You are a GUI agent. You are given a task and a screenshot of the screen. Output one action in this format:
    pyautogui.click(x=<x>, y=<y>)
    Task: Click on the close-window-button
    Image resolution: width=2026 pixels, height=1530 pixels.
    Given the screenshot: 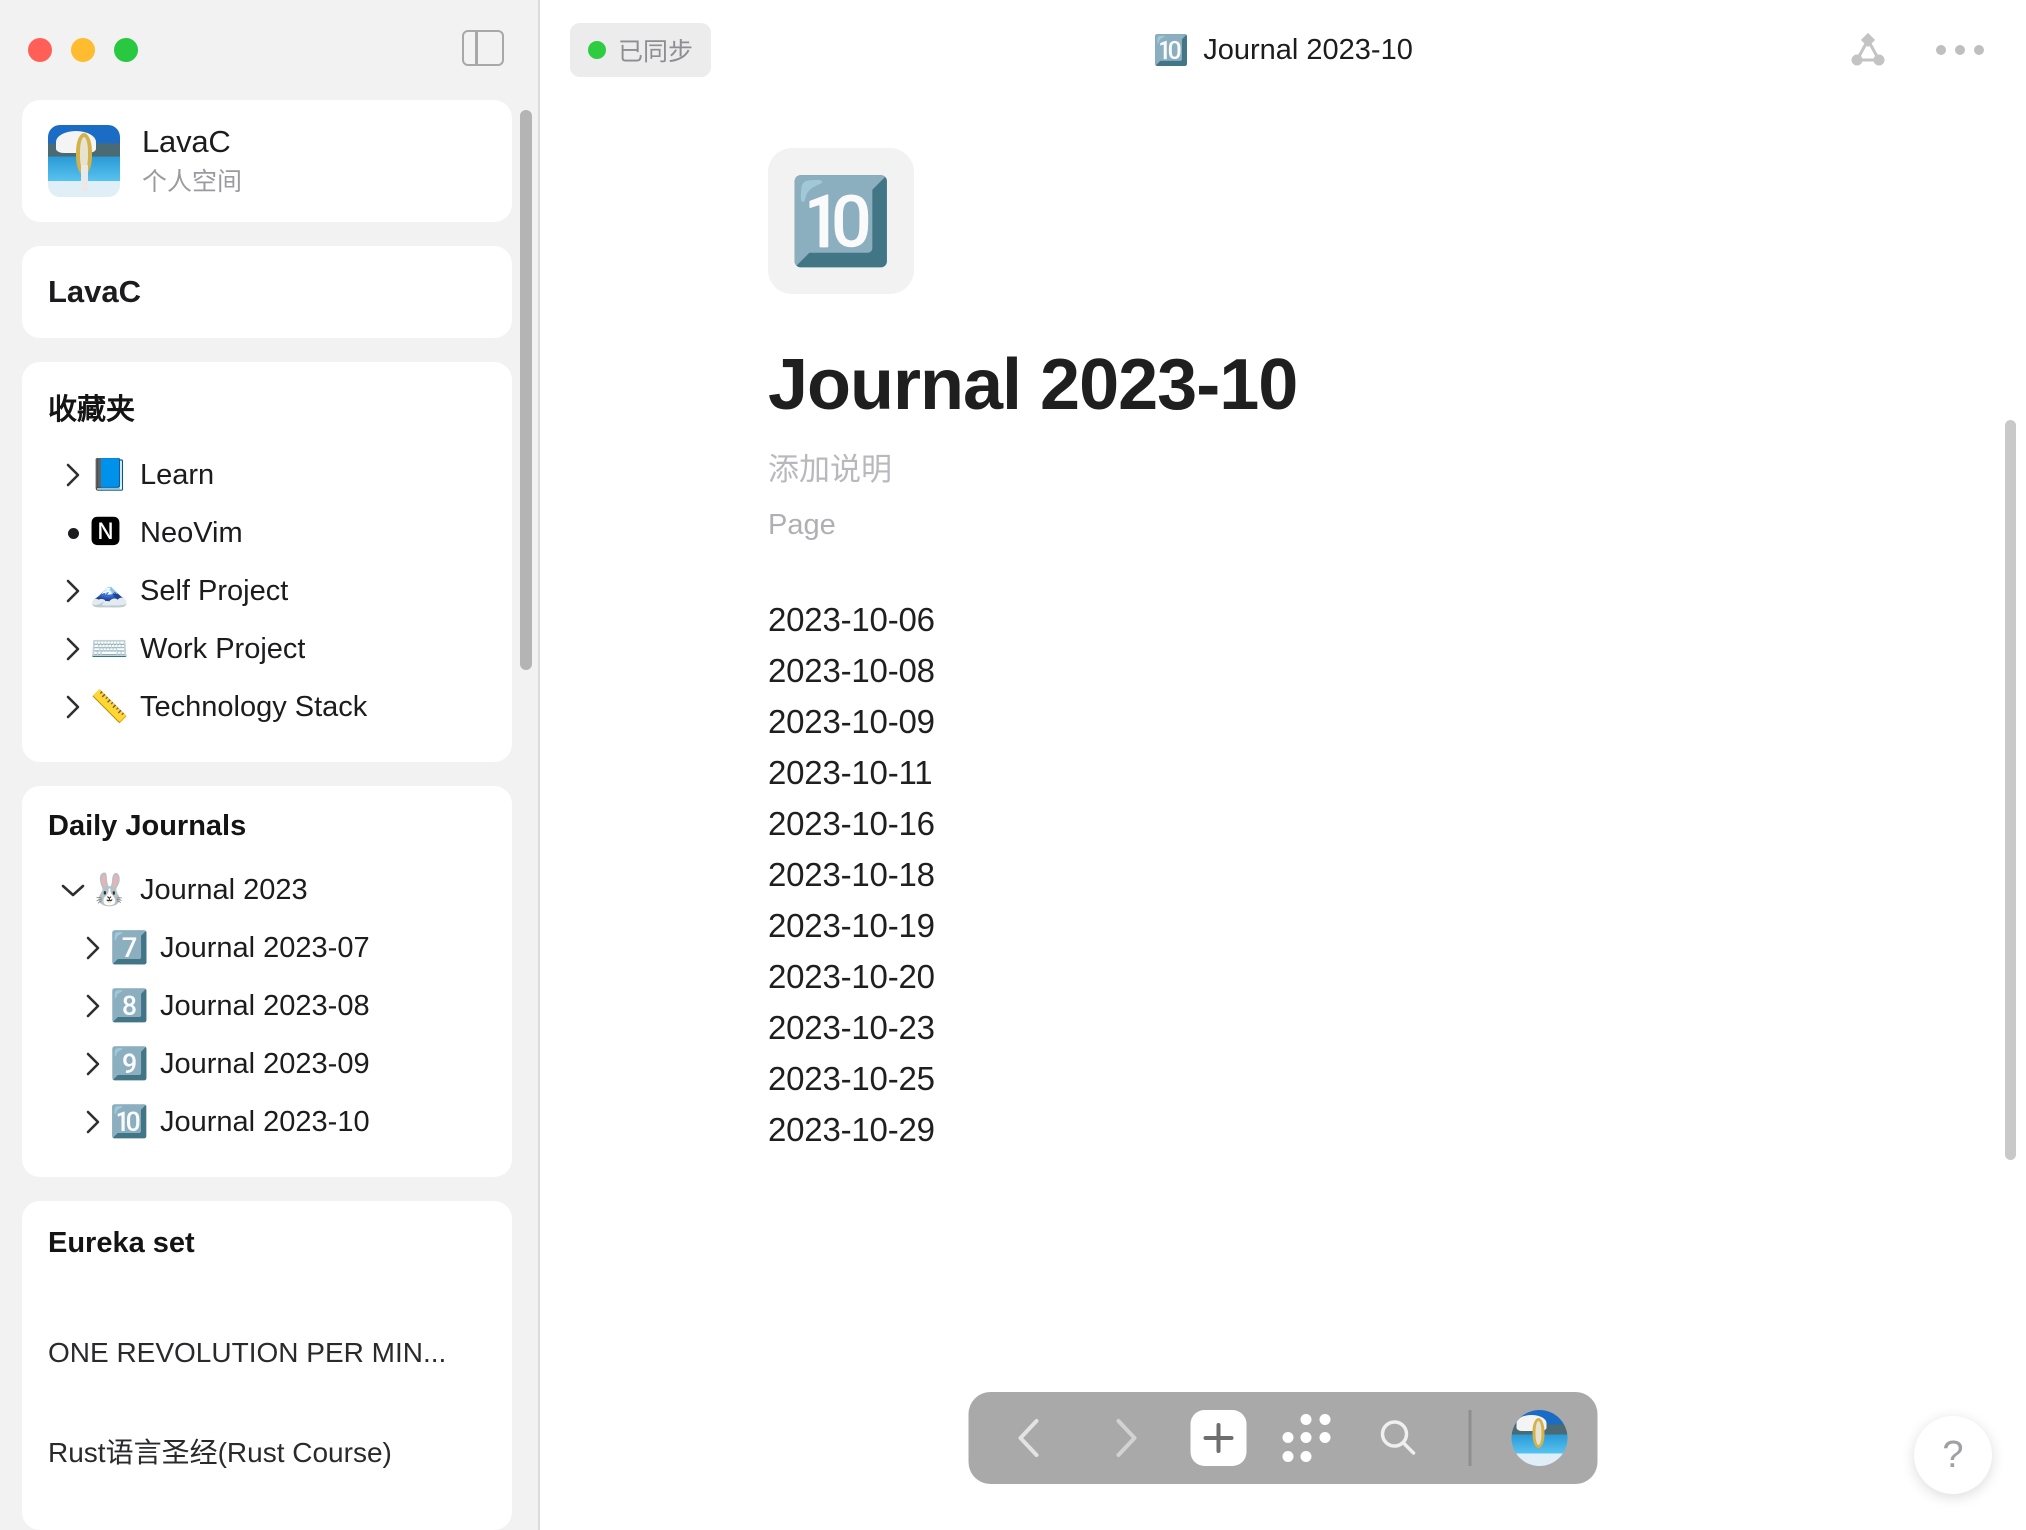 What is the action you would take?
    pyautogui.click(x=40, y=50)
    